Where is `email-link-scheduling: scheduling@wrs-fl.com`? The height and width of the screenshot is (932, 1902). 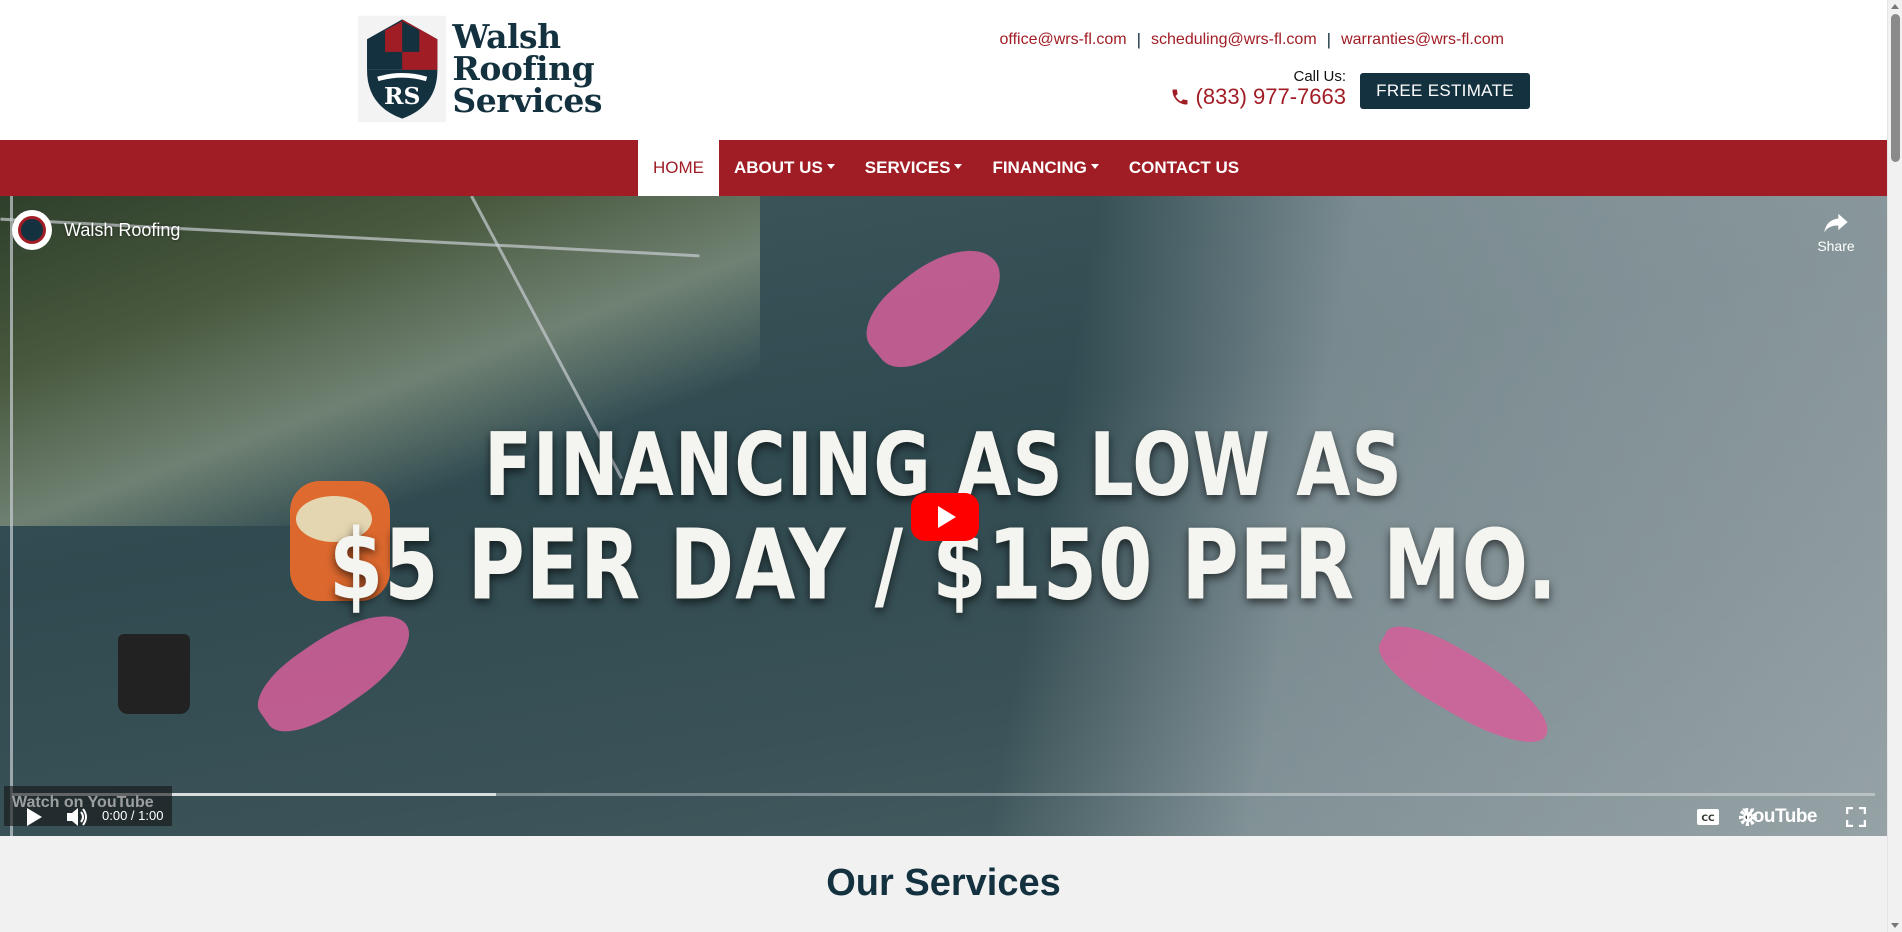 email-link-scheduling: scheduling@wrs-fl.com is located at coordinates (1234, 40).